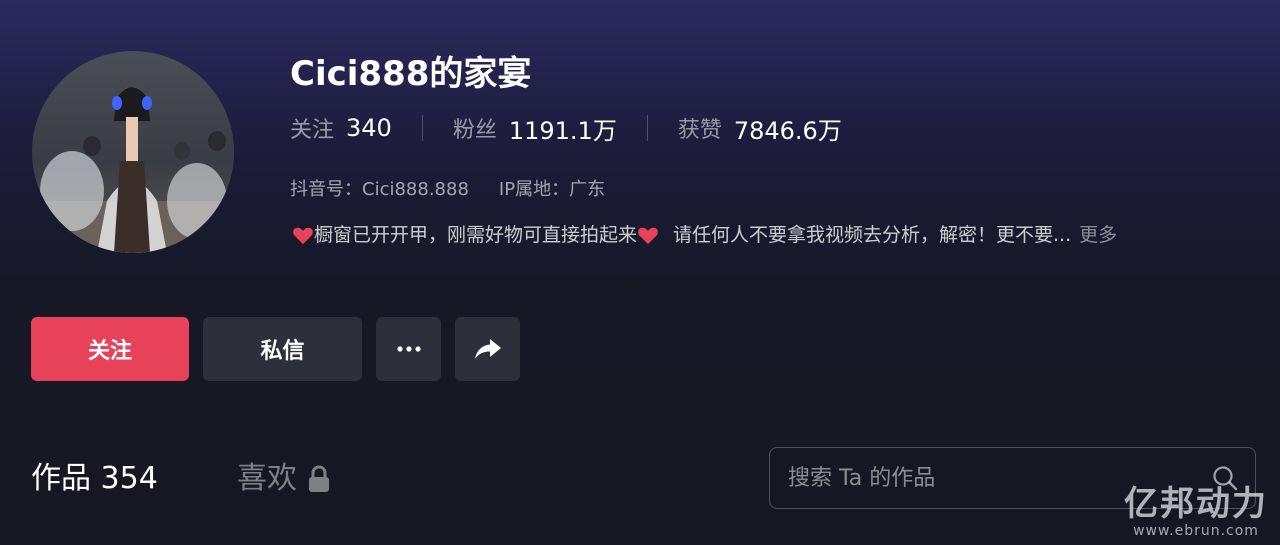  I want to click on stat-value: 340, so click(369, 128).